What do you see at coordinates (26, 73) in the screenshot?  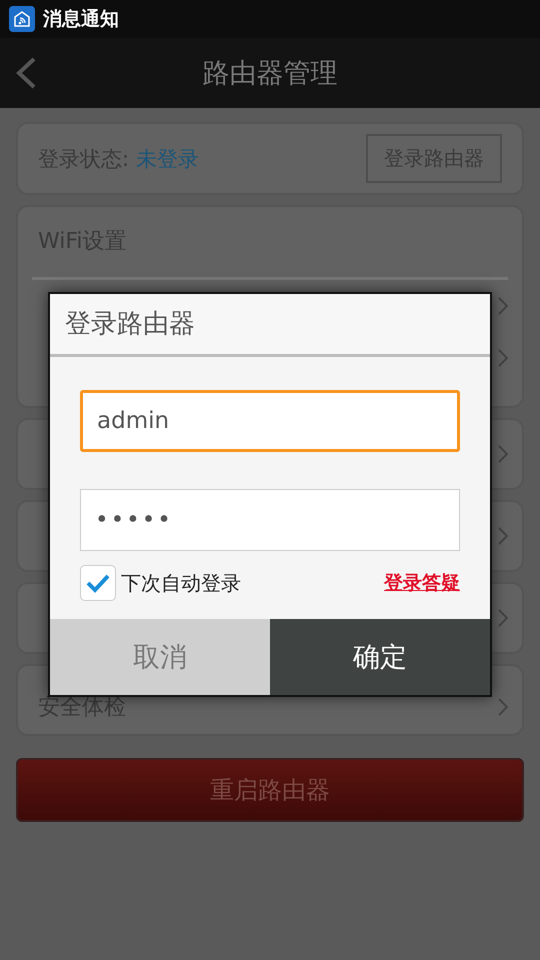 I see `back-icon` at bounding box center [26, 73].